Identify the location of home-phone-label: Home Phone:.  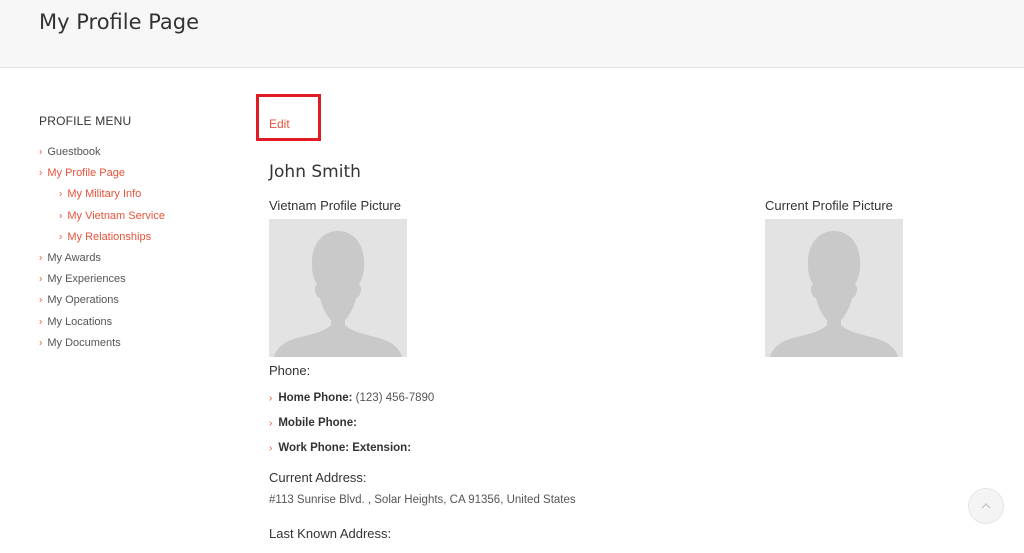
(315, 398).